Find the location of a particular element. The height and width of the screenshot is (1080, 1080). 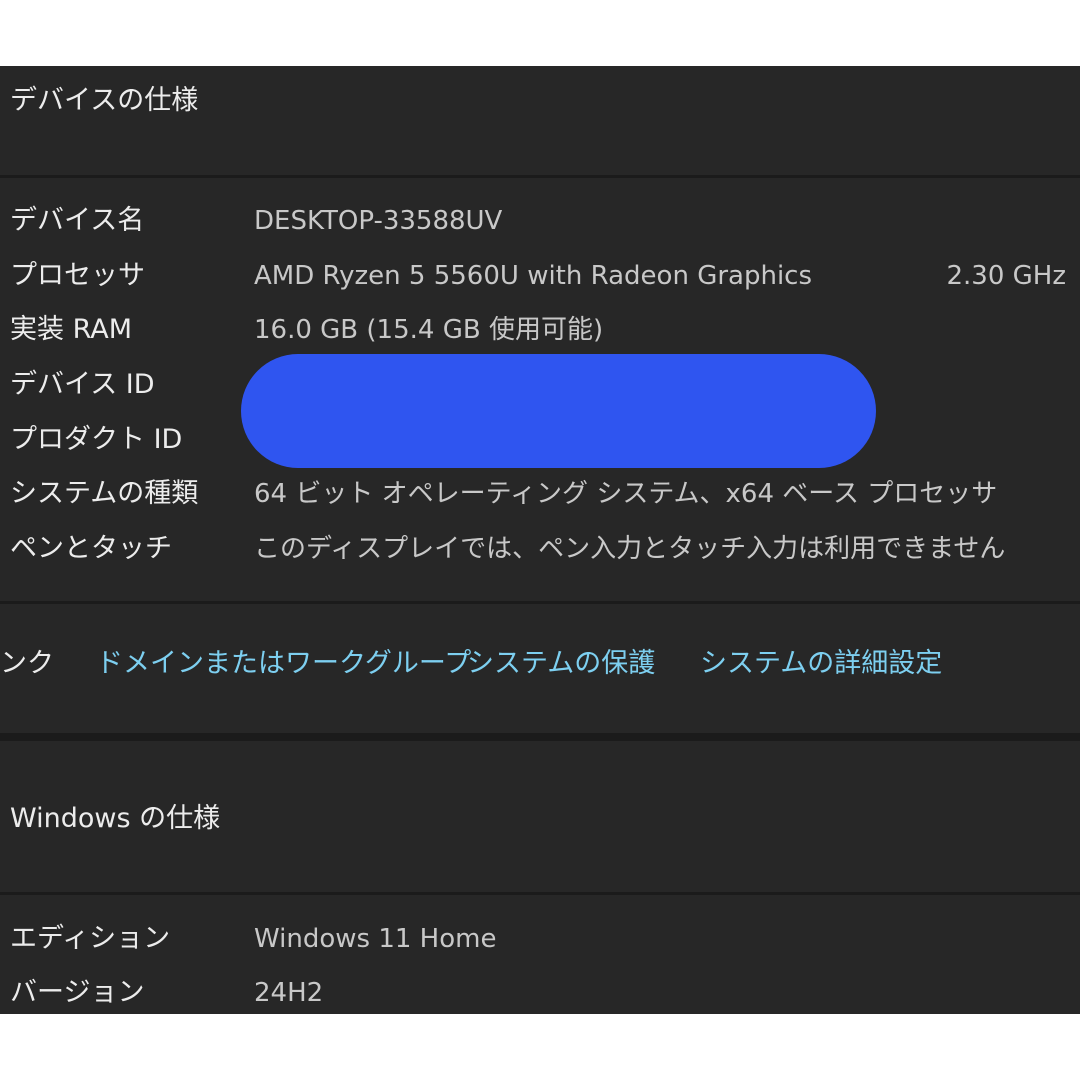

spec-value: DESKTOP-33588UV is located at coordinates (378, 221).